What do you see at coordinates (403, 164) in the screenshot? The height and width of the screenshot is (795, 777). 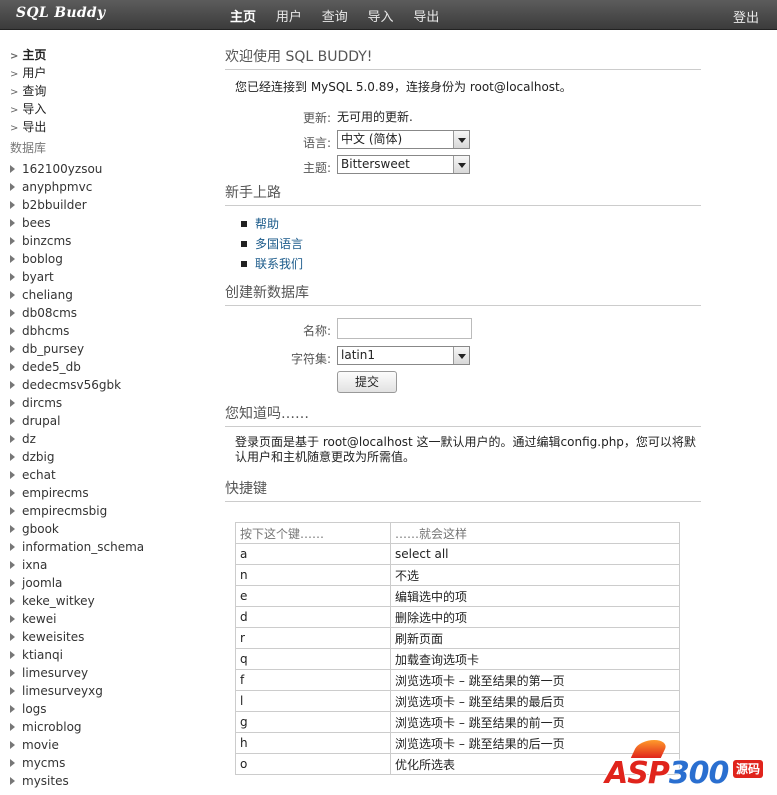 I see `theme-select: Bittersweet` at bounding box center [403, 164].